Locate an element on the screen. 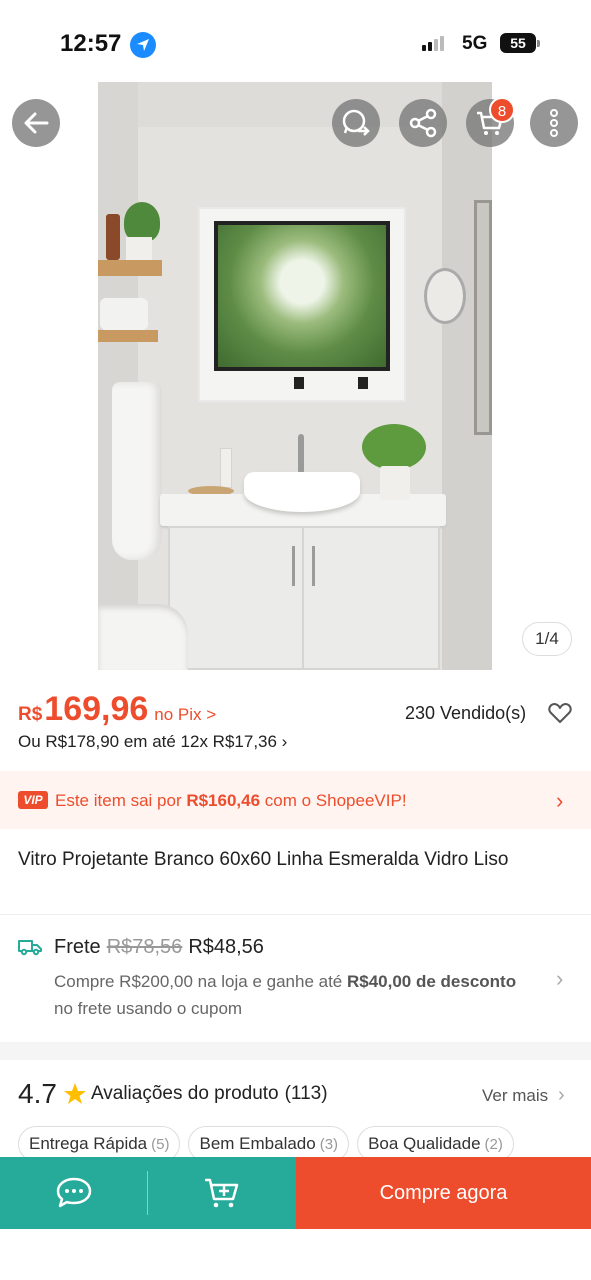 Image resolution: width=591 pixels, height=1280 pixels. price-row: R$ 169,96 no Pix > is located at coordinates (117, 709).